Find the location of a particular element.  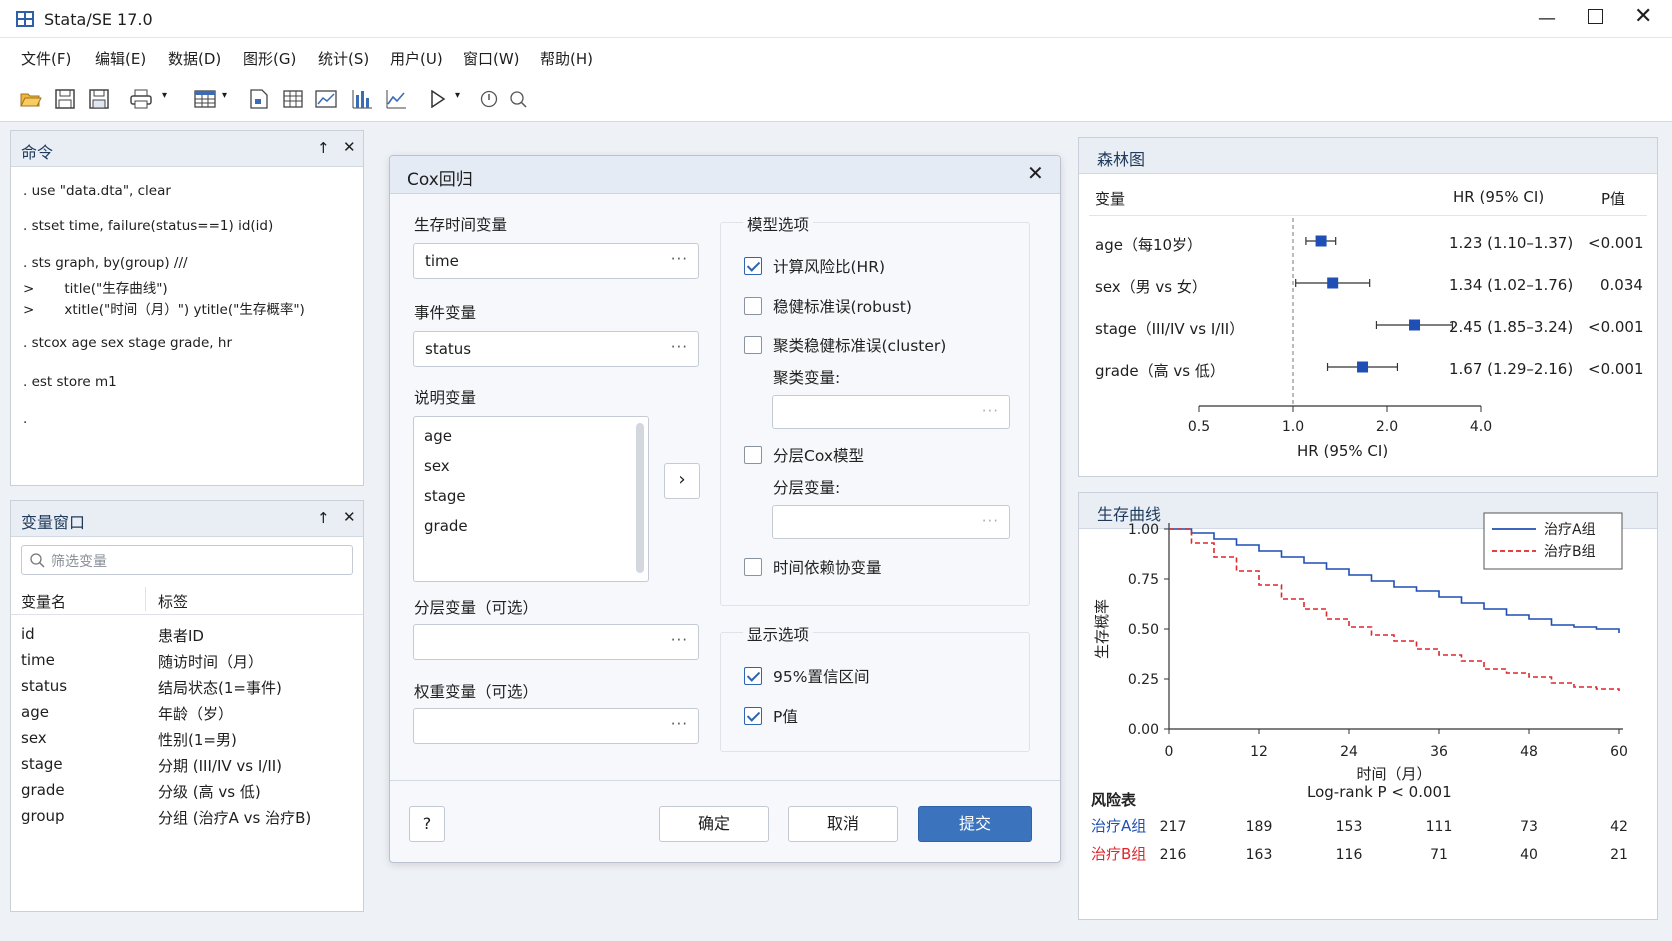

p-value-checkbox is located at coordinates (753, 716).